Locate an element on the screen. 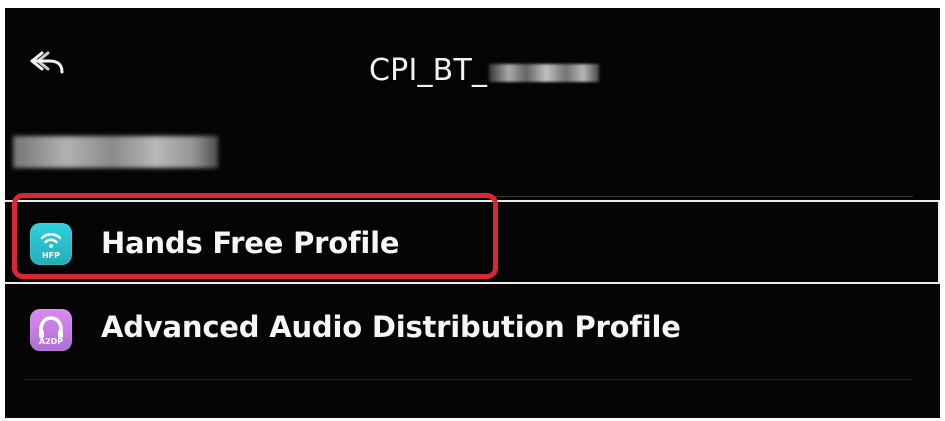 This screenshot has width=945, height=421. page-title: CPI_BT_ is located at coordinates (484, 70).